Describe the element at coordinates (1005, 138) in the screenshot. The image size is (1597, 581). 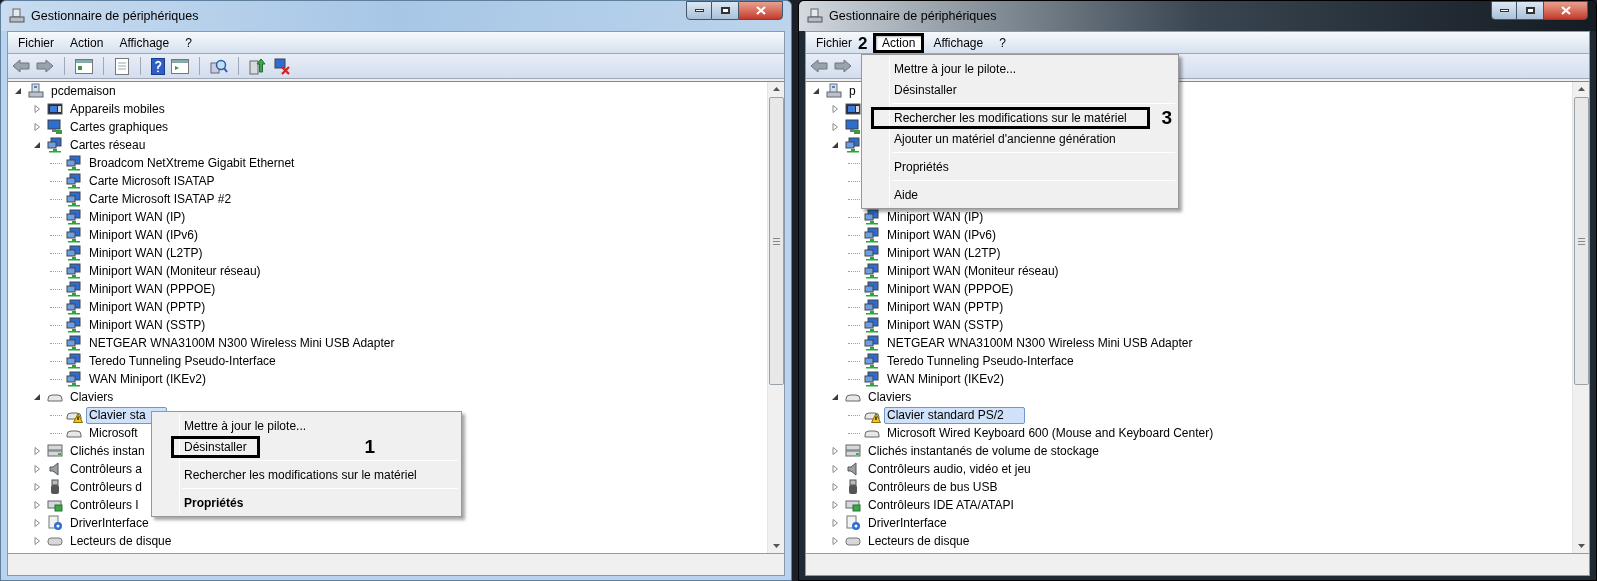
I see `menu-item: Ajouter un matériel d'ancienne génération` at that location.